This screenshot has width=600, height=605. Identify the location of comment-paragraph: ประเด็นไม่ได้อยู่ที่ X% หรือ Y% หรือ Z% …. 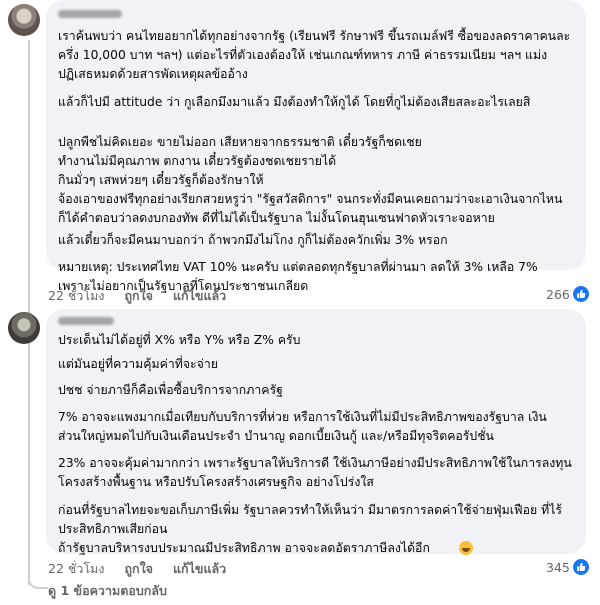
(179, 340).